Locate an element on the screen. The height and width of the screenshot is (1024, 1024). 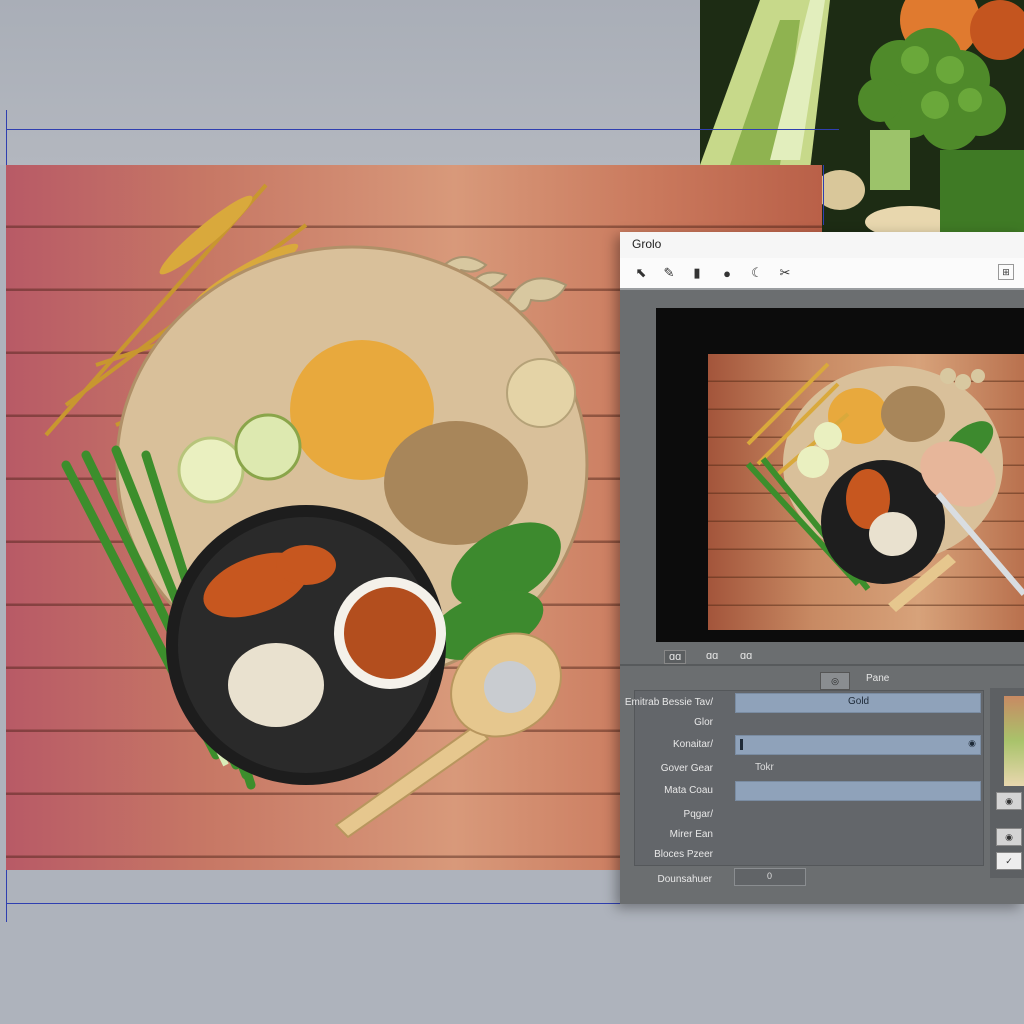
thumbnail-preview is located at coordinates (1014, 741).